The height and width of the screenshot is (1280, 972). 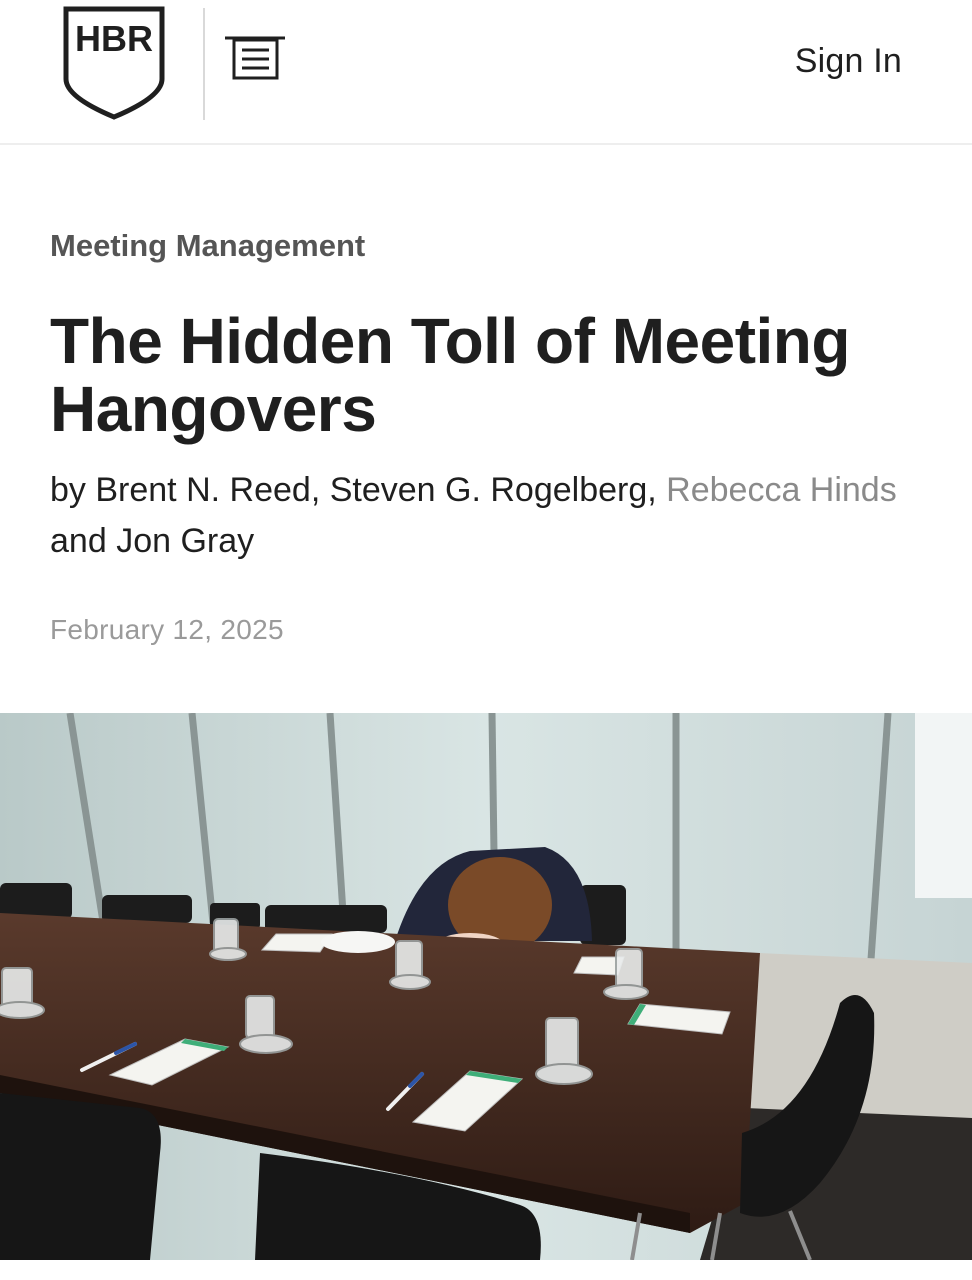 What do you see at coordinates (486, 72) in the screenshot?
I see `site-header: HBR Sign In` at bounding box center [486, 72].